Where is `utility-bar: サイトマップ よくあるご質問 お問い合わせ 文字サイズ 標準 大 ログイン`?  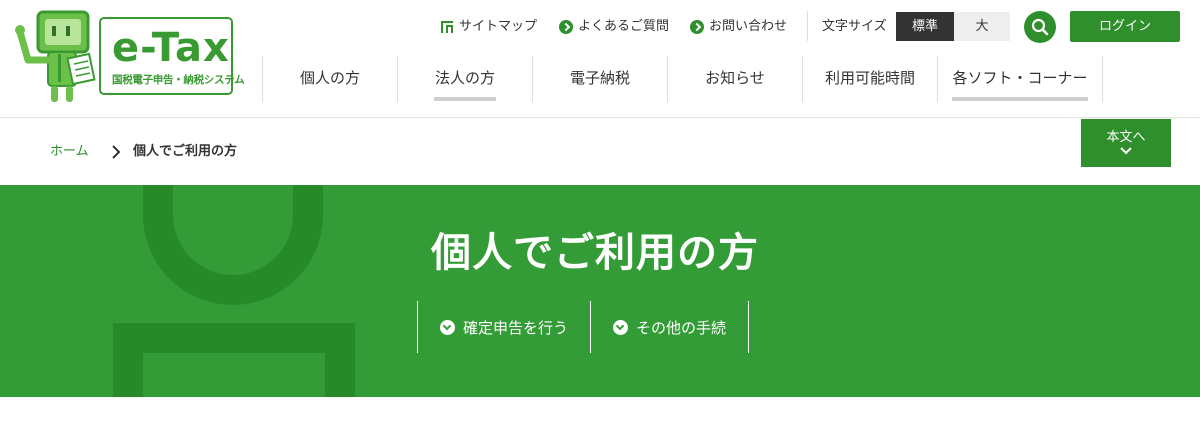 utility-bar: サイトマップ よくあるご質問 お問い合わせ 文字サイズ 標準 大 ログイン is located at coordinates (810, 27).